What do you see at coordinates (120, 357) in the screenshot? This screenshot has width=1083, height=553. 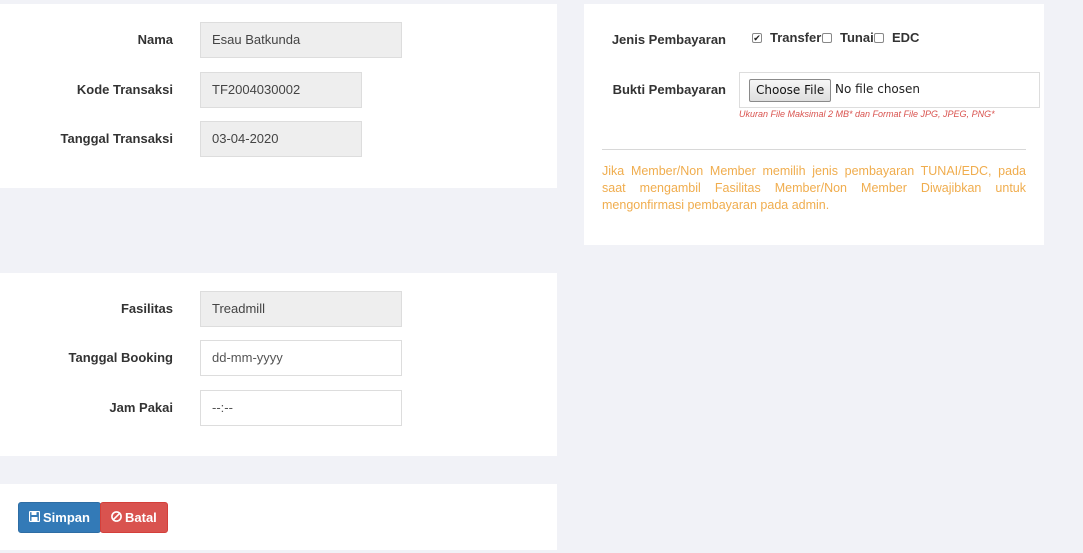 I see `tanggal-booking-label: Tanggal Booking` at bounding box center [120, 357].